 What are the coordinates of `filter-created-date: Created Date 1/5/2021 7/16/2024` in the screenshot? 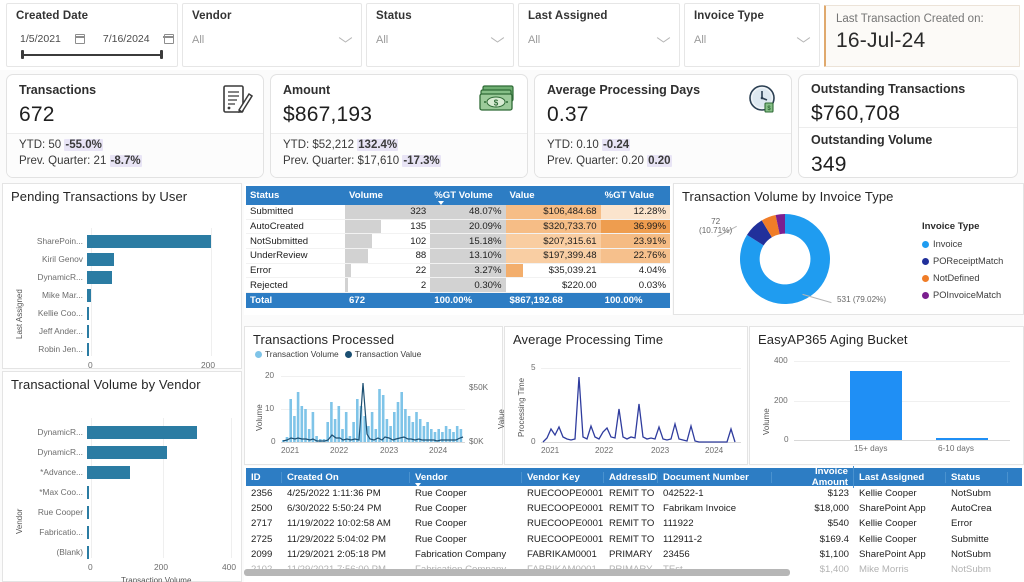 It's located at (92, 35).